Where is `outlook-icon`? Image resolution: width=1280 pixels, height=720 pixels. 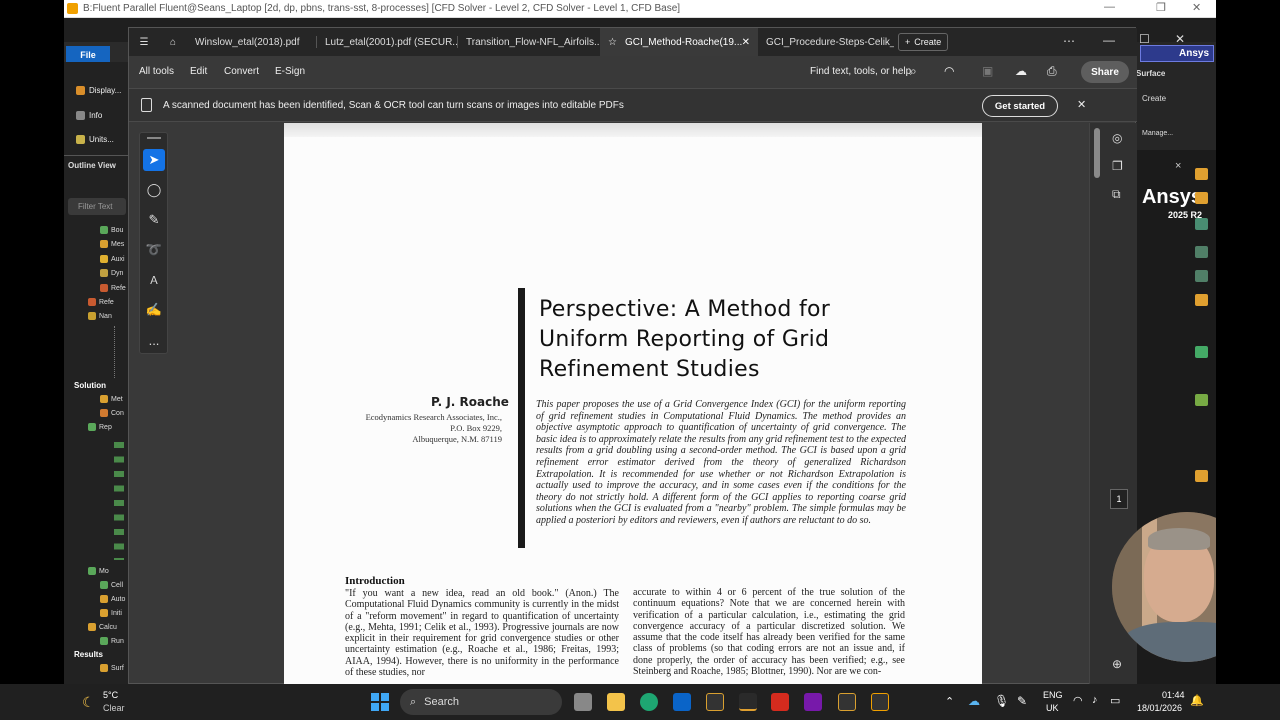
outlook-icon is located at coordinates (682, 702).